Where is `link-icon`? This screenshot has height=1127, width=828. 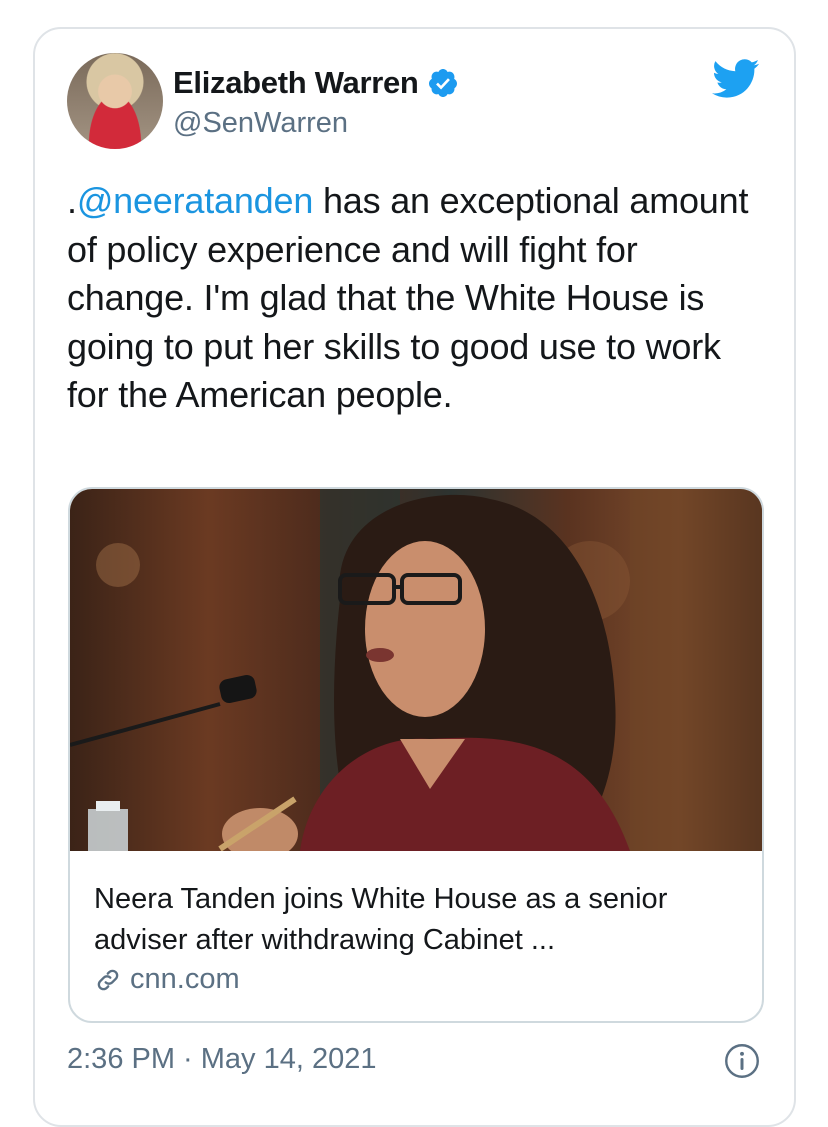
link-icon is located at coordinates (108, 979).